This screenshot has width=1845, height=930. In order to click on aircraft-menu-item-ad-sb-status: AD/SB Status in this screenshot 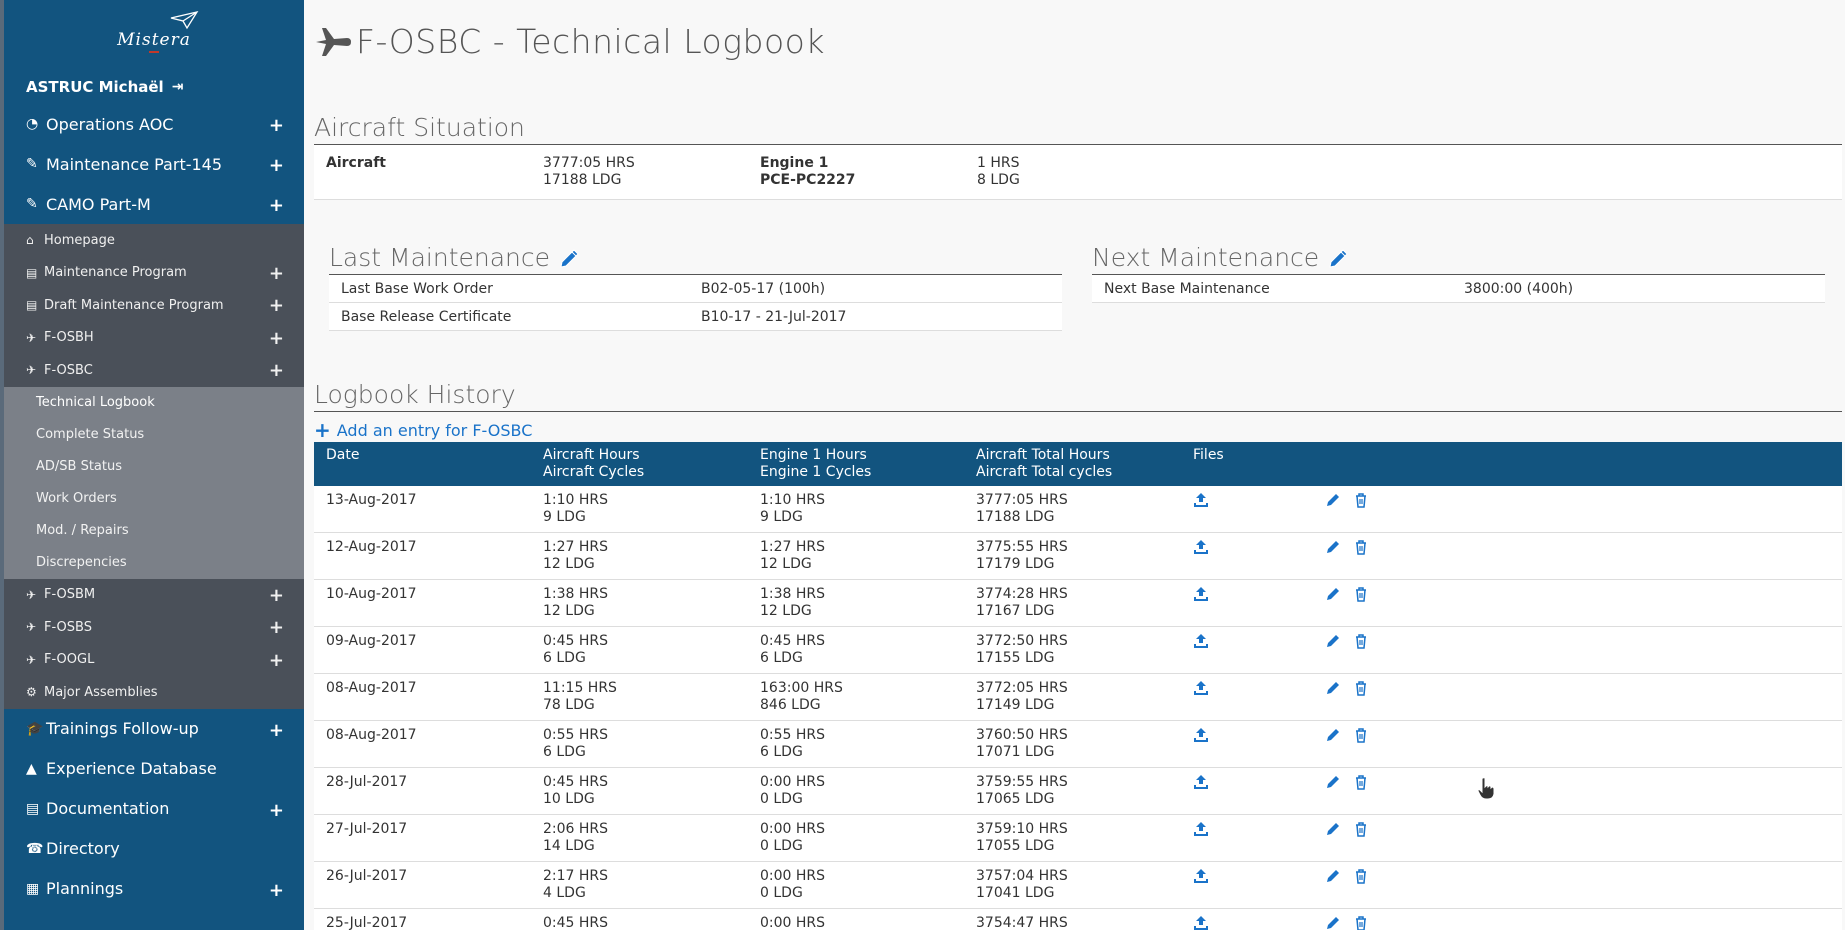, I will do `click(154, 467)`.